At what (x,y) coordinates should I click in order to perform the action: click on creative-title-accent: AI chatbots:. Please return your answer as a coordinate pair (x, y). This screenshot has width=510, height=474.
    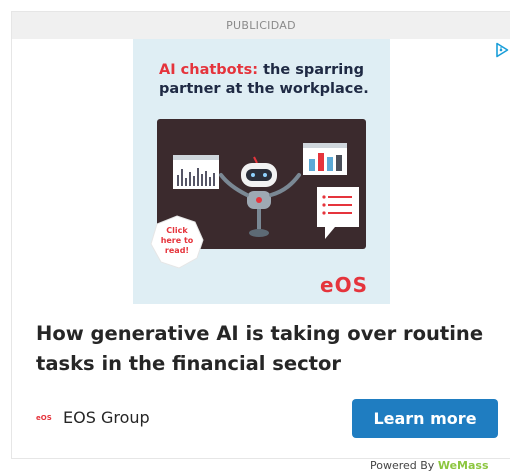
    Looking at the image, I should click on (209, 70).